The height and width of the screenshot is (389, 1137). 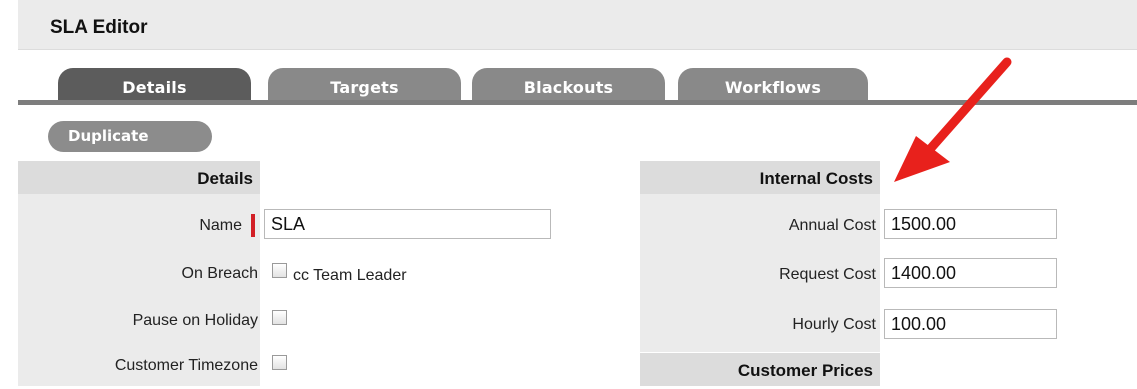 I want to click on editor-title-bar: SLA Editor, so click(x=577, y=25).